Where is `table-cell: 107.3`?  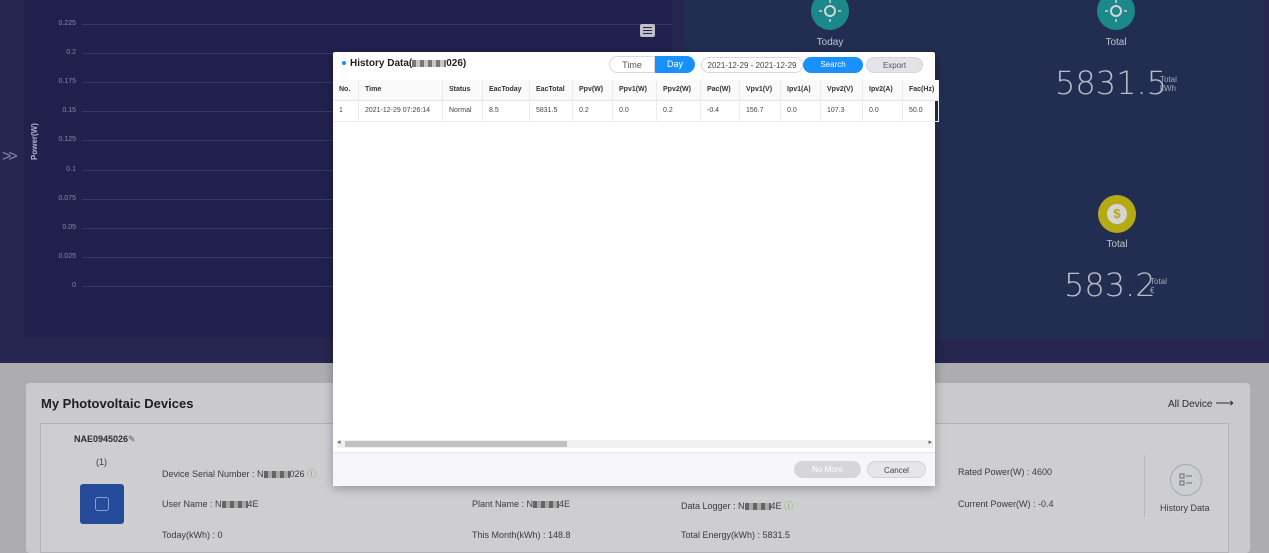
table-cell: 107.3 is located at coordinates (842, 111).